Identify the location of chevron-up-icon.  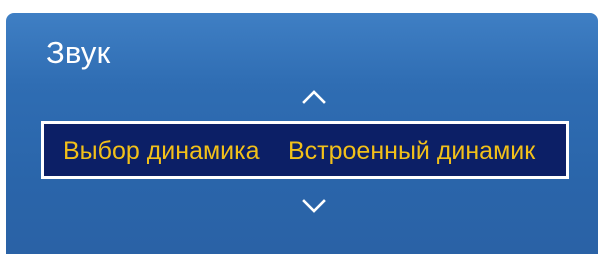
(314, 97).